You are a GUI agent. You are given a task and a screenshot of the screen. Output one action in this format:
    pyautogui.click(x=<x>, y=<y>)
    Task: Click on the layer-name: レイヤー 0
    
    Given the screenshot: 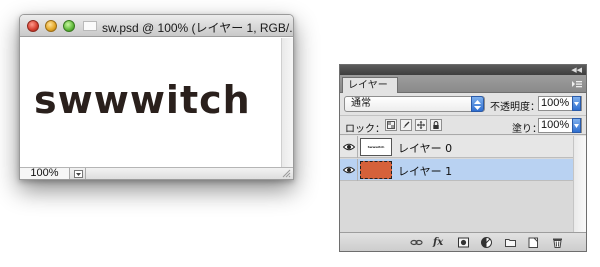 What is the action you would take?
    pyautogui.click(x=425, y=148)
    